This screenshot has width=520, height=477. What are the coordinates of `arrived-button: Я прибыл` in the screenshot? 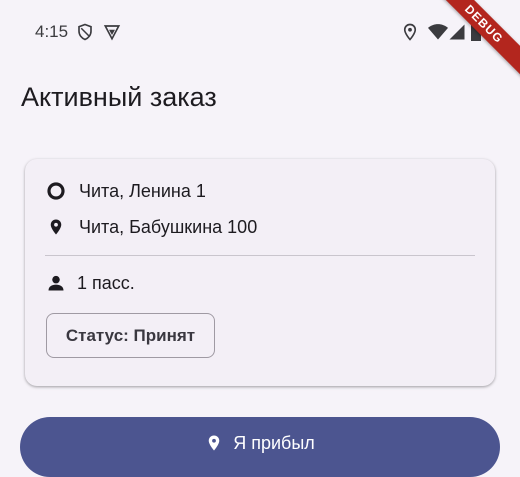 It's located at (260, 447).